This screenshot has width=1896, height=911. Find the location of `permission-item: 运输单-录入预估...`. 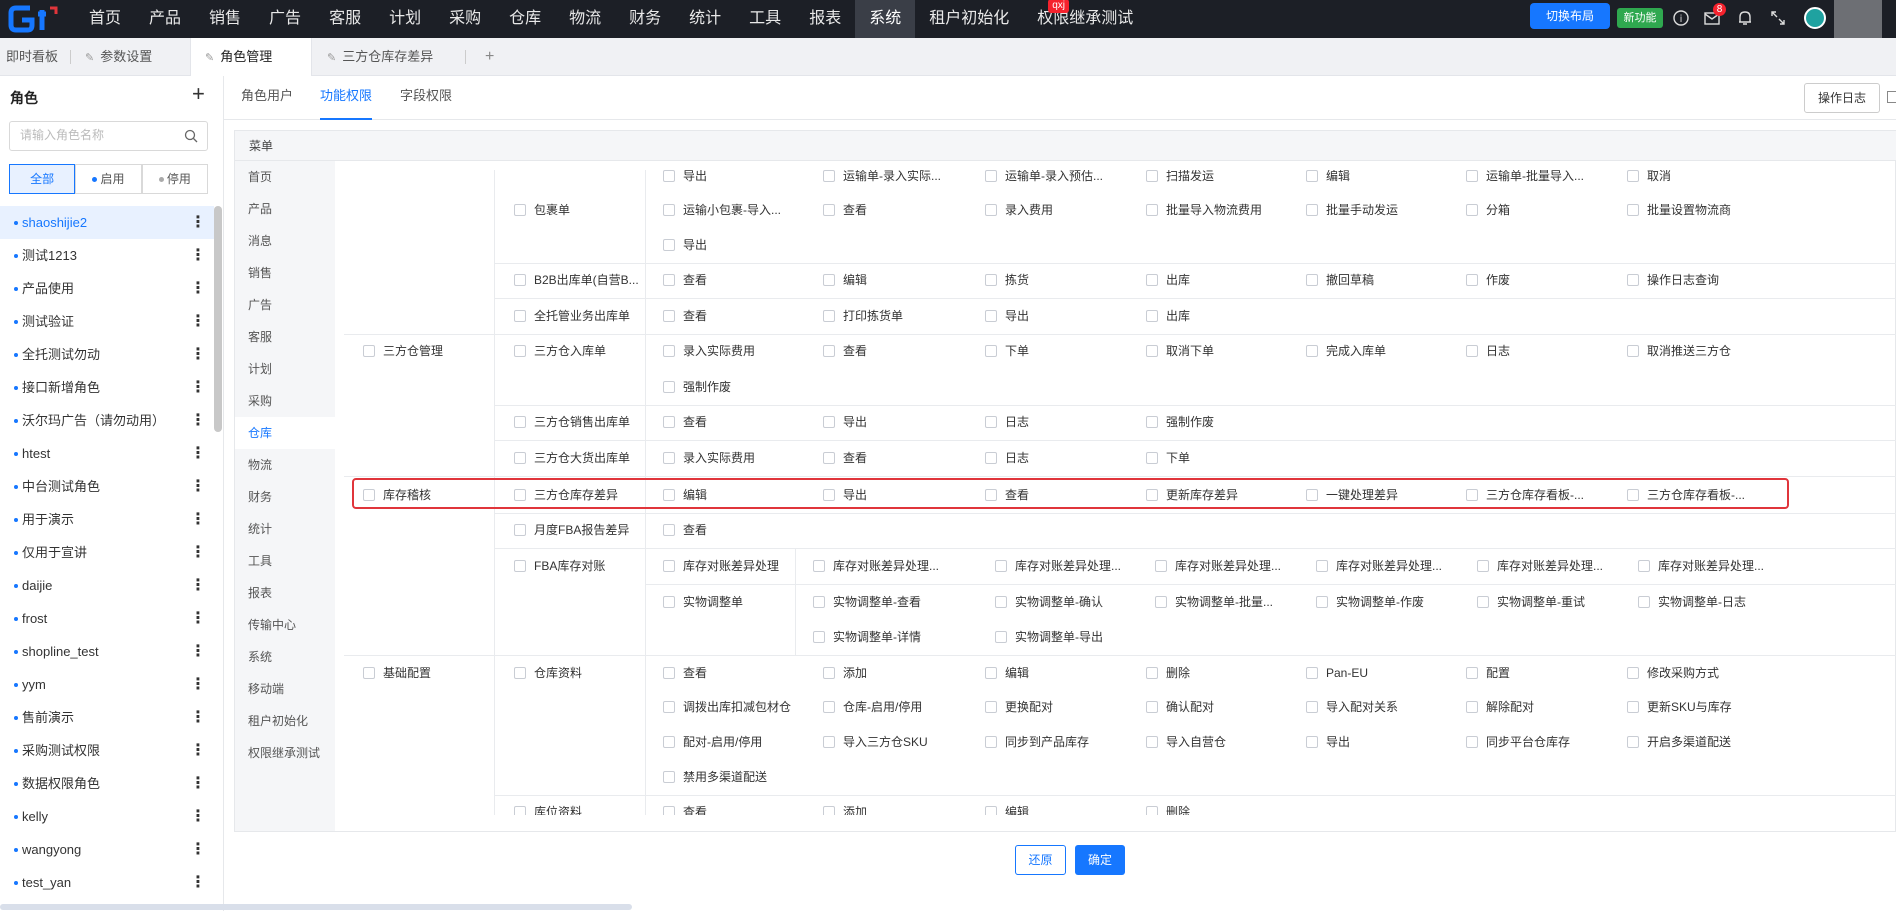

permission-item: 运输单-录入预估... is located at coordinates (1044, 177).